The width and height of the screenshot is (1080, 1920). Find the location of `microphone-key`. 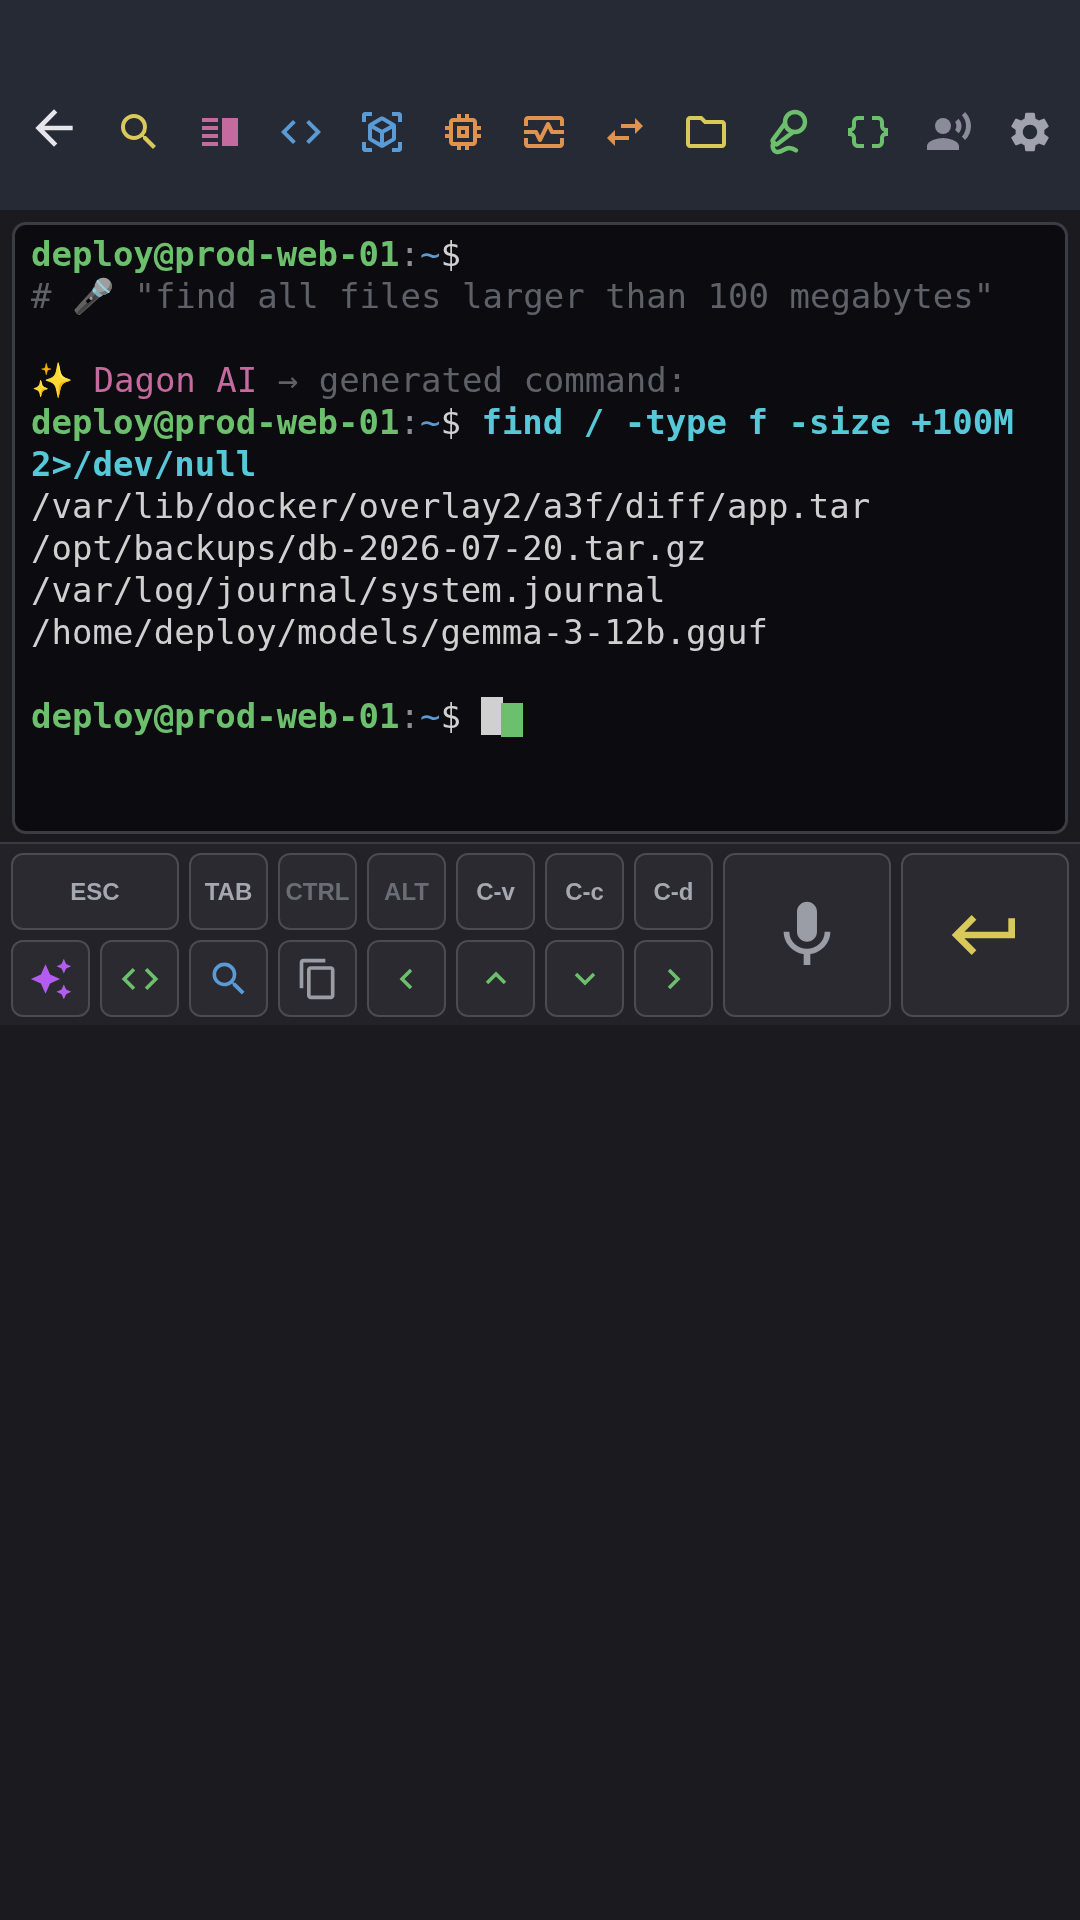

microphone-key is located at coordinates (807, 935).